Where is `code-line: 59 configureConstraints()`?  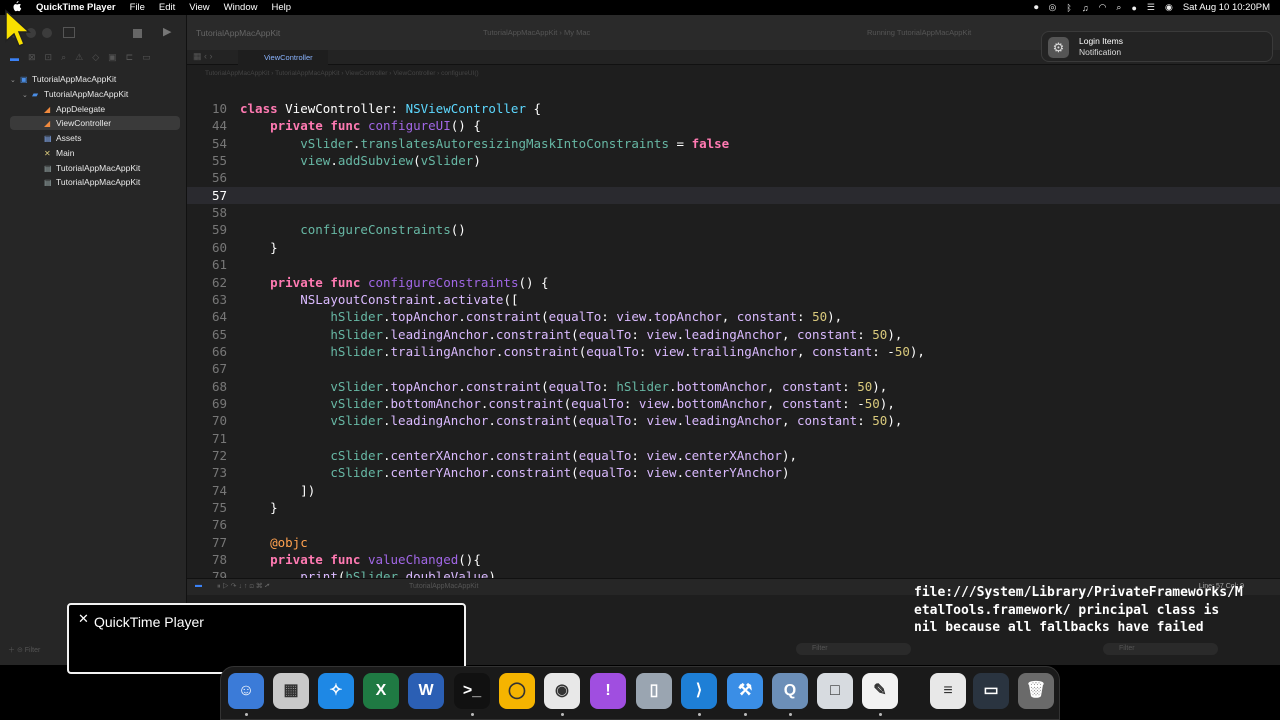
code-line: 59 configureConstraints() is located at coordinates (733, 229).